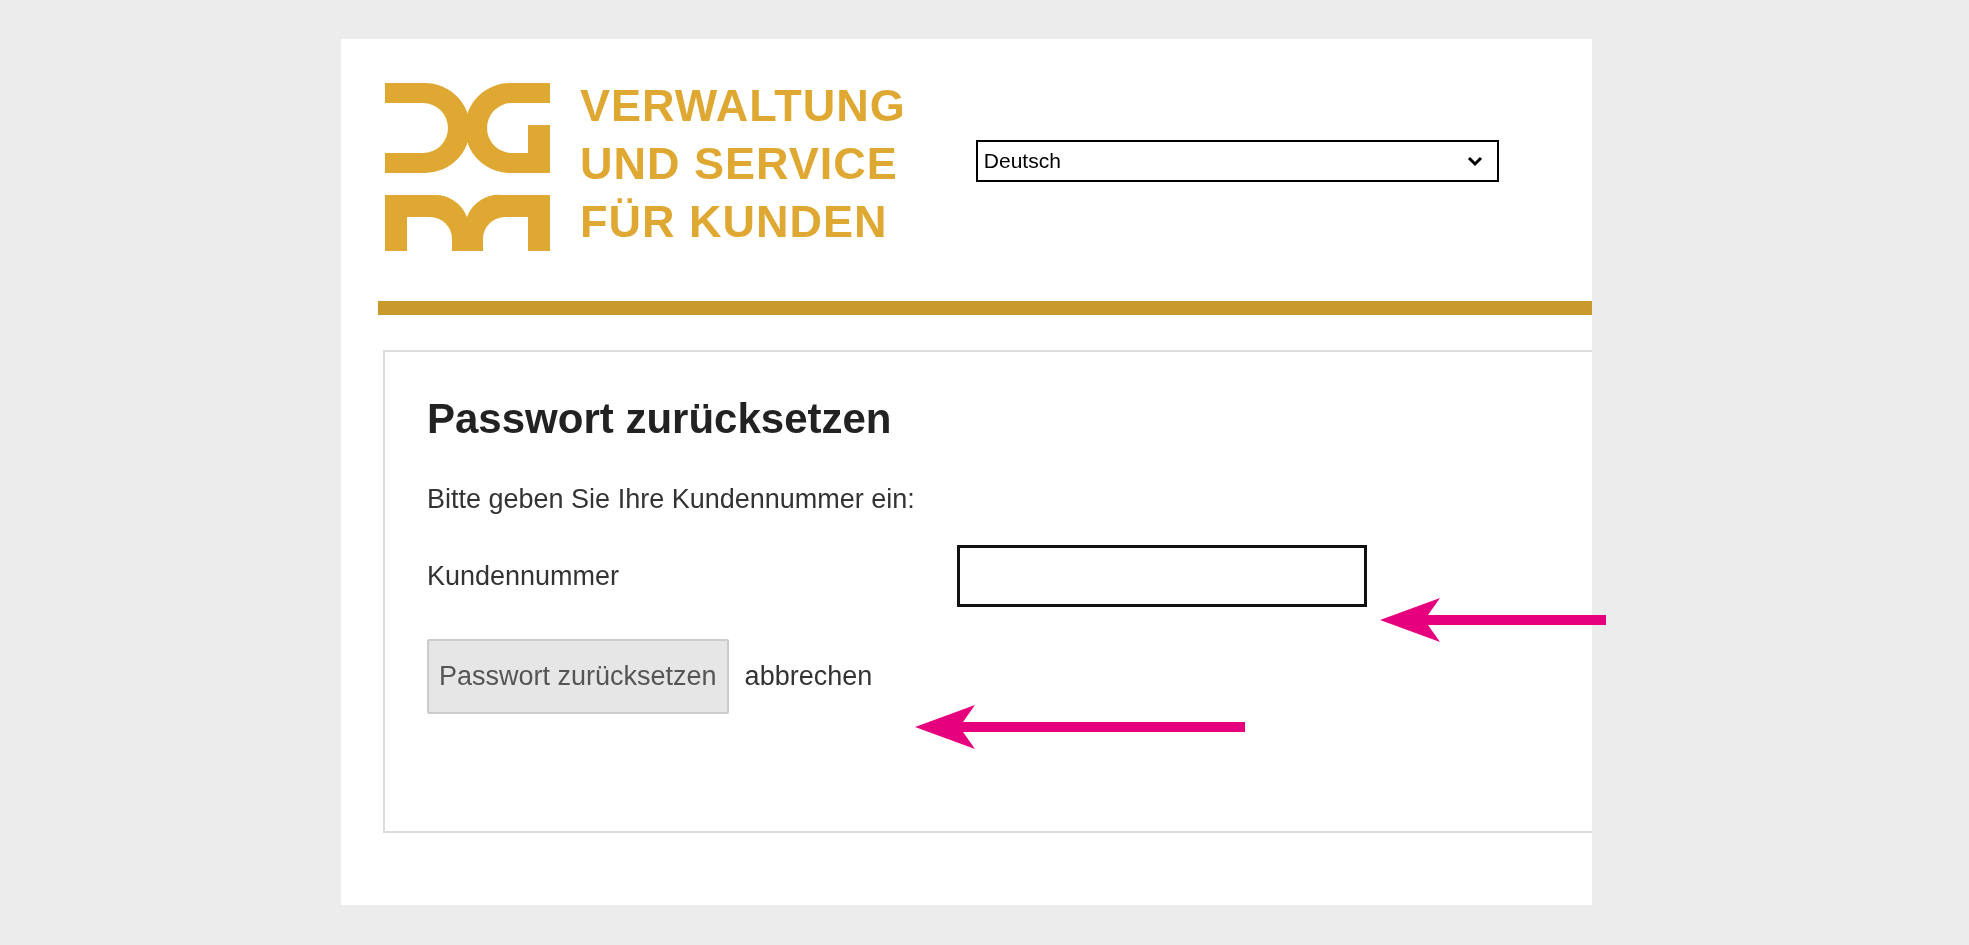  I want to click on customer-number-input, so click(1162, 576).